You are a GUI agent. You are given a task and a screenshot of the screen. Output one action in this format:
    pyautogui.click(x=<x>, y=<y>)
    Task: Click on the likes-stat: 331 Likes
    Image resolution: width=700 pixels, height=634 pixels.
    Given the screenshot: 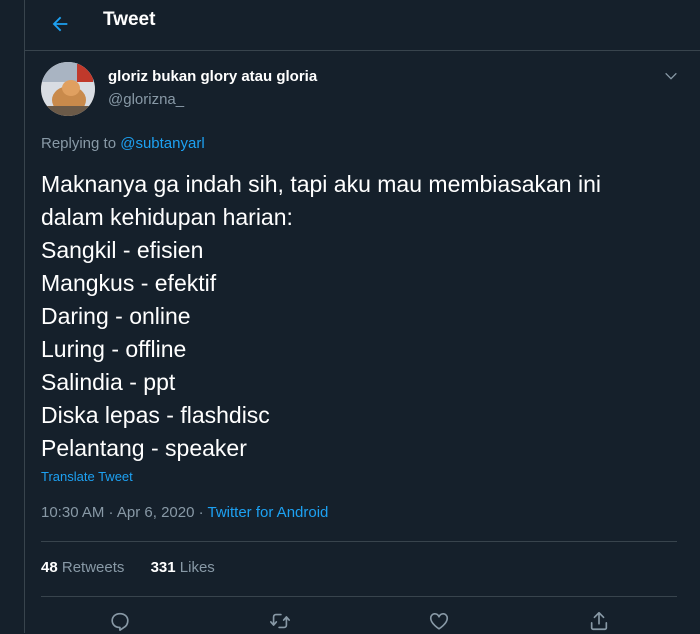 What is the action you would take?
    pyautogui.click(x=183, y=567)
    